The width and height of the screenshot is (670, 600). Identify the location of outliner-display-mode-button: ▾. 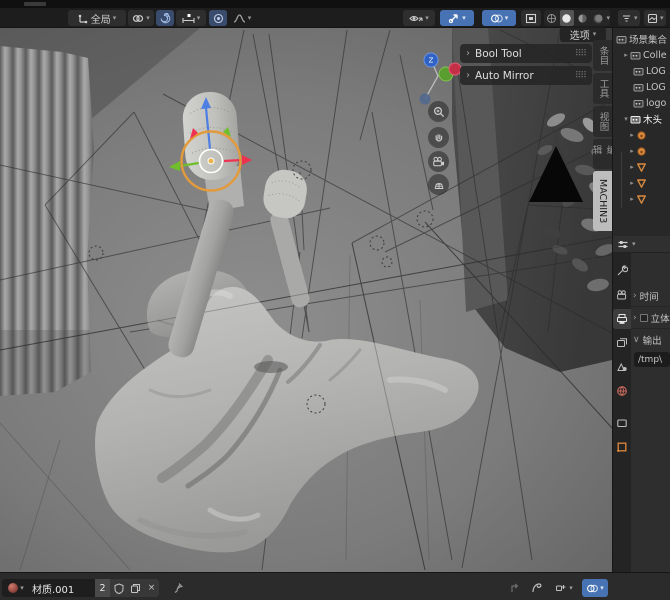
(655, 18).